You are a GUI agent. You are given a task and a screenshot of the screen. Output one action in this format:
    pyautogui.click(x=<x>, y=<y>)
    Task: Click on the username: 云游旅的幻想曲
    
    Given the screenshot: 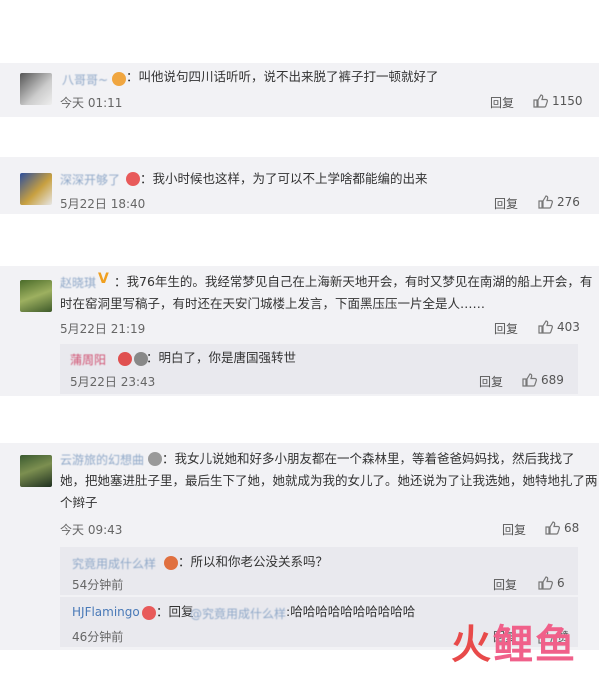 What is the action you would take?
    pyautogui.click(x=102, y=459)
    